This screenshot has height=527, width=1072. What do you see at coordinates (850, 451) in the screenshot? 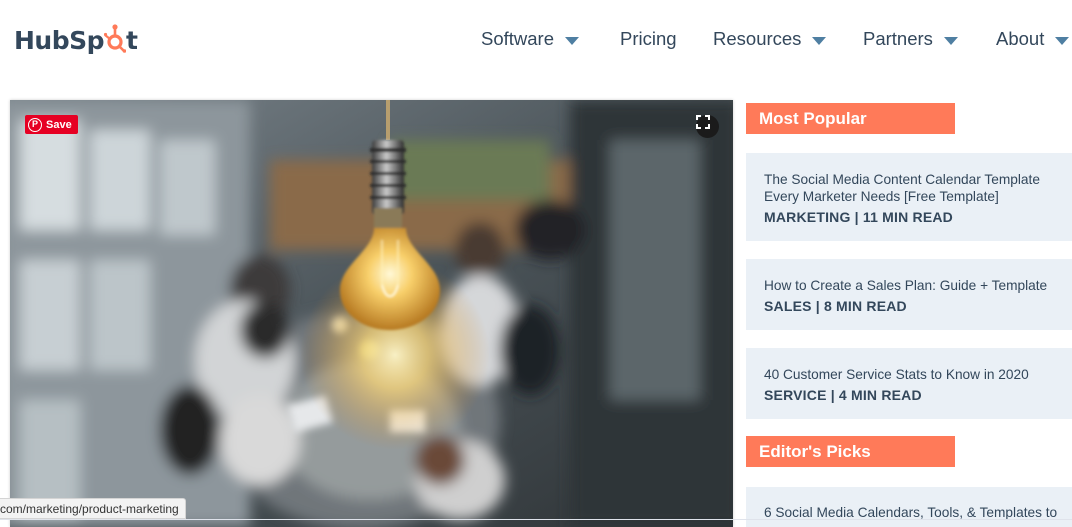
I see `editors-picks-heading: Editor's Picks` at bounding box center [850, 451].